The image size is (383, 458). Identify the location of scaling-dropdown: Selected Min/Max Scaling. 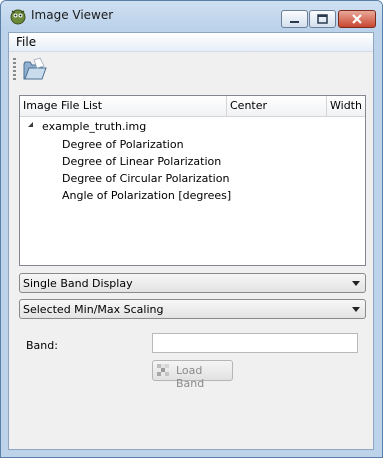
(192, 309).